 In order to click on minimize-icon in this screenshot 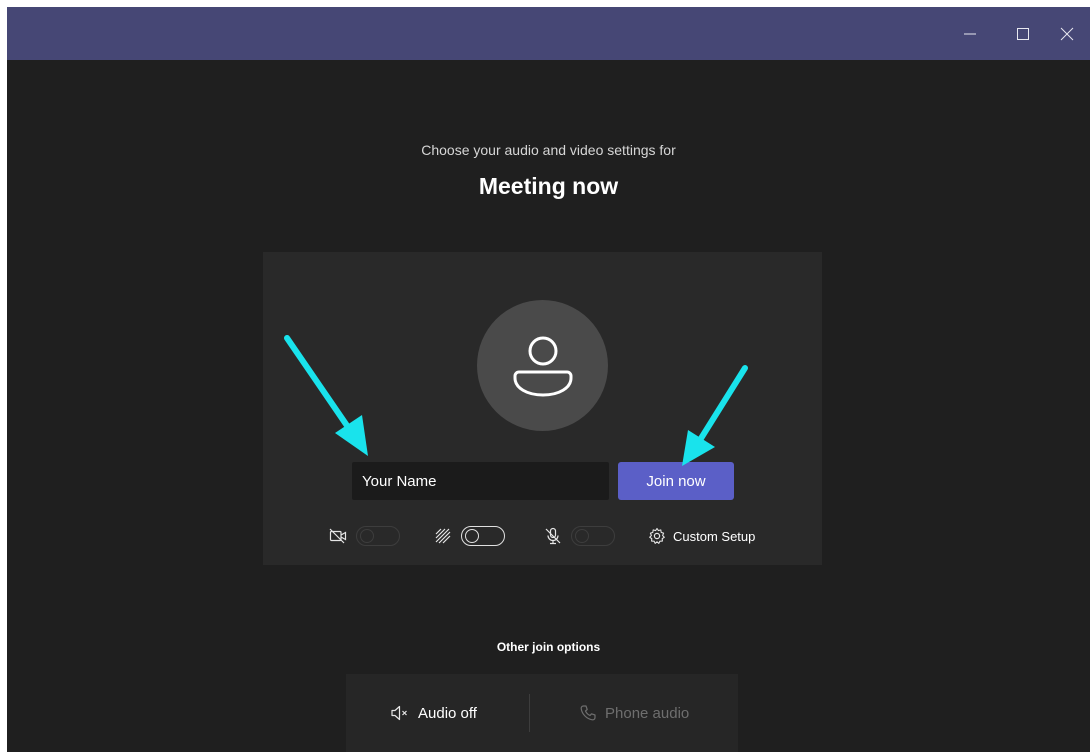, I will do `click(970, 33)`.